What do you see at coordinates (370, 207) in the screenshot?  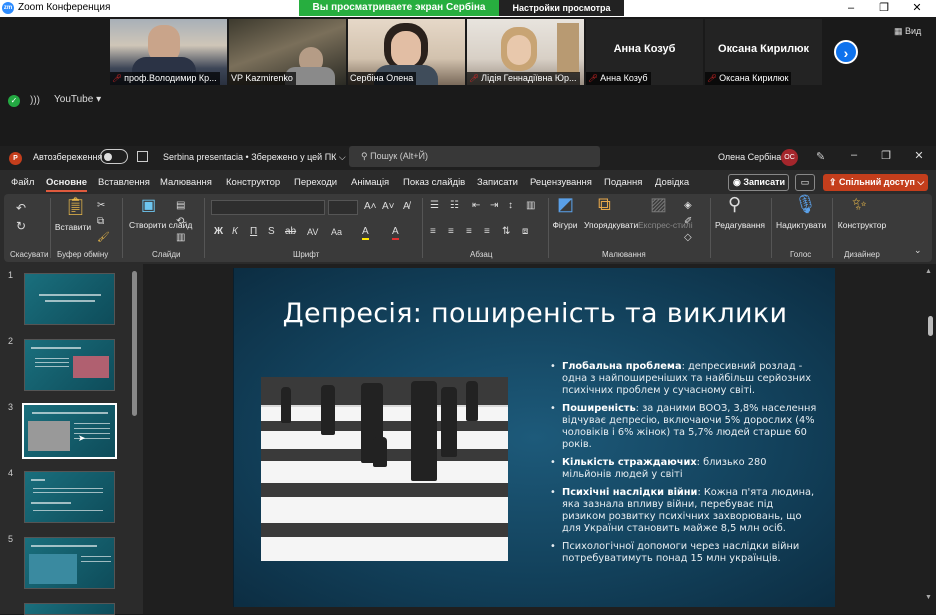 I see `increase-font-icon: A˄` at bounding box center [370, 207].